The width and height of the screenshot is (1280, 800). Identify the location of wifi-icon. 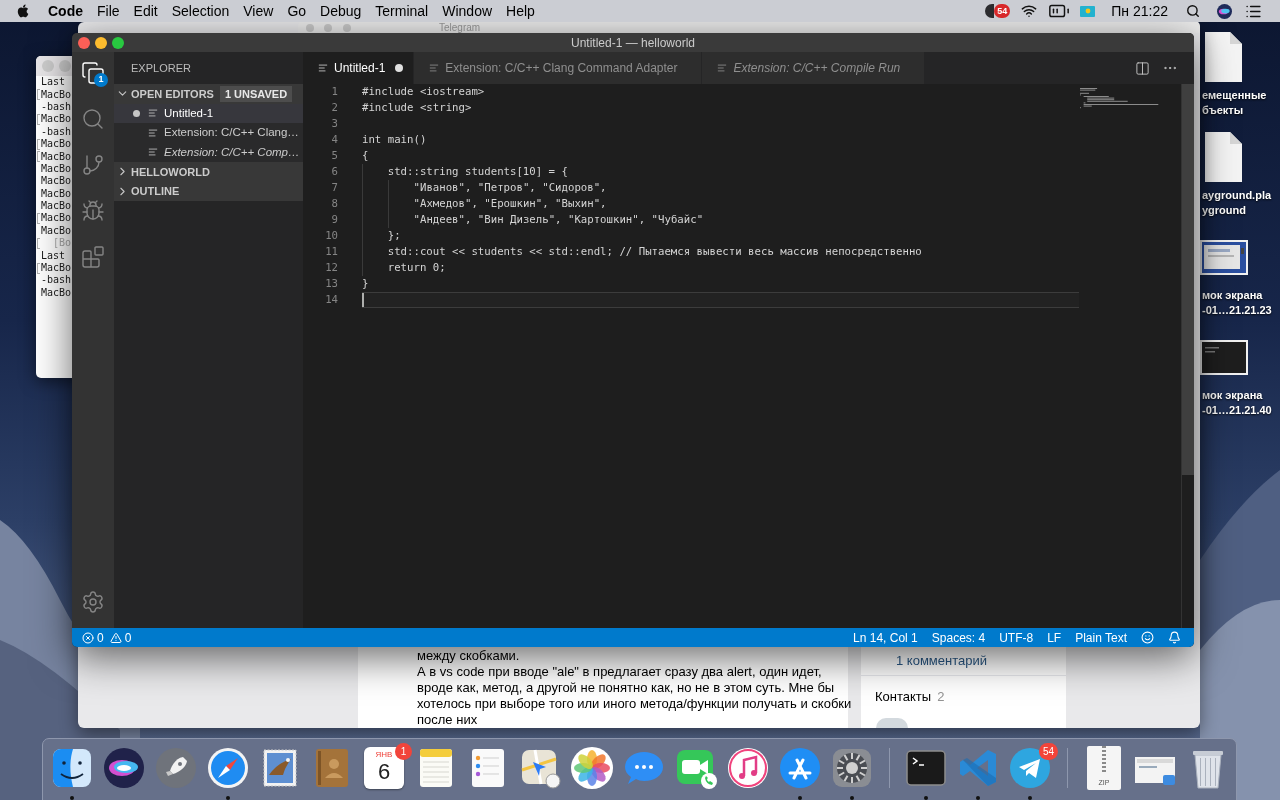
(1029, 11).